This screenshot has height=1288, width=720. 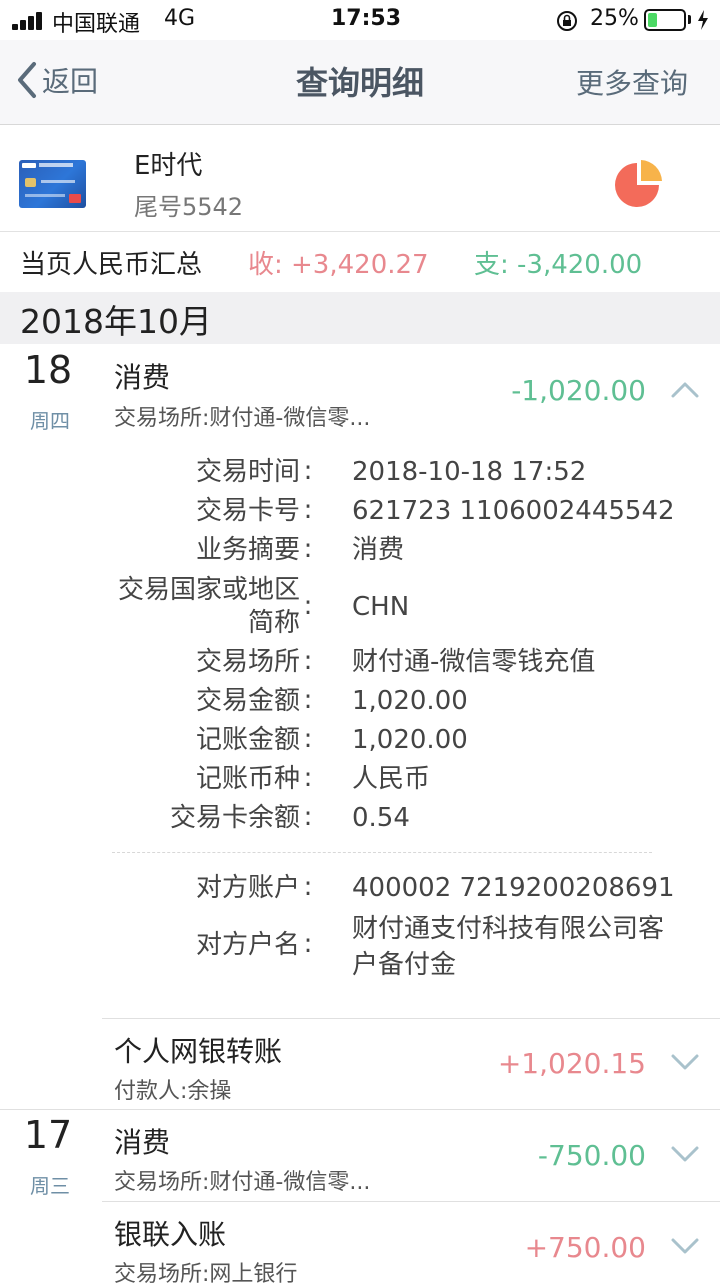 What do you see at coordinates (247, 740) in the screenshot?
I see `detail-label: 记账金额` at bounding box center [247, 740].